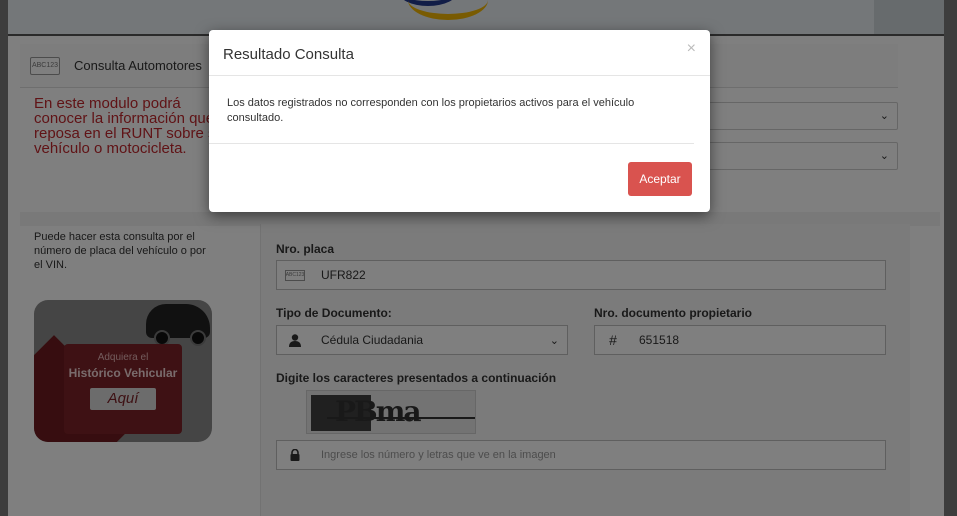 This screenshot has width=957, height=516. Describe the element at coordinates (459, 53) in the screenshot. I see `modal-header: Resultado Consulta ×` at that location.